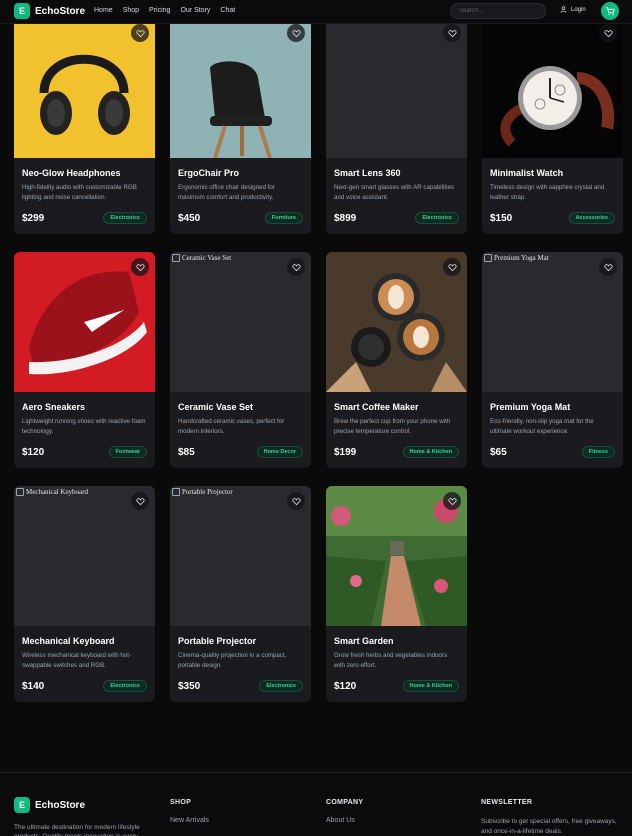 This screenshot has height=836, width=632. Describe the element at coordinates (68, 641) in the screenshot. I see `product-title: Mechanical Keyboard` at that location.